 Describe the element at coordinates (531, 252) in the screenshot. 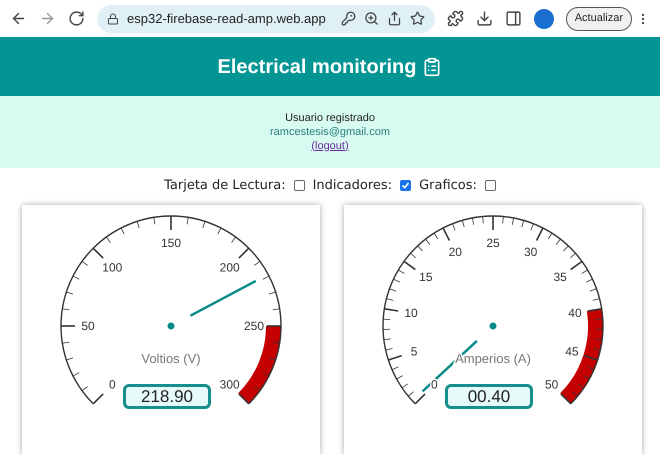

I see `scale-label: 30` at that location.